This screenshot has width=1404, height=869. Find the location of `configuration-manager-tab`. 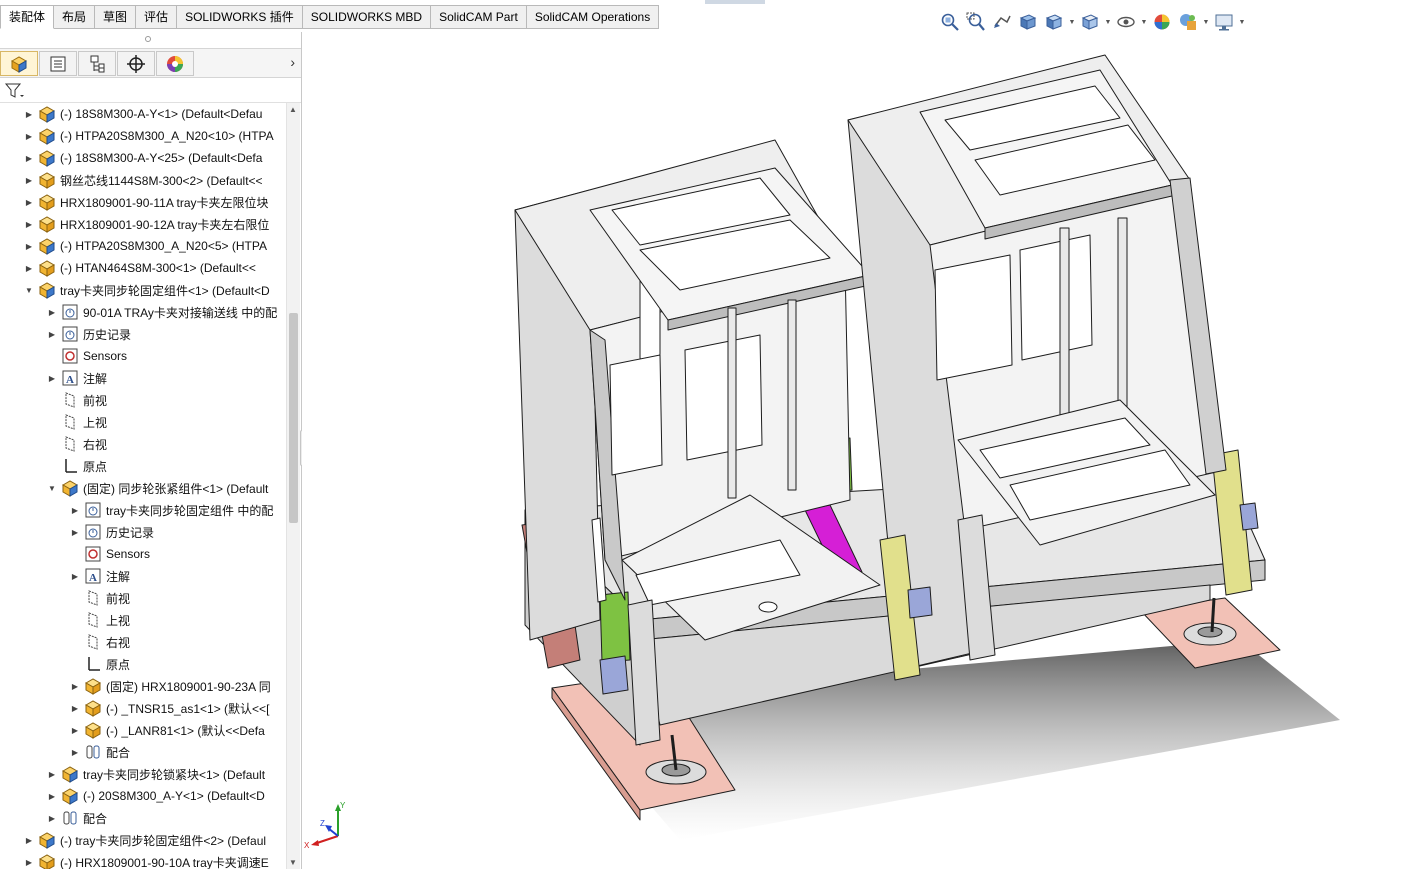

configuration-manager-tab is located at coordinates (97, 63).